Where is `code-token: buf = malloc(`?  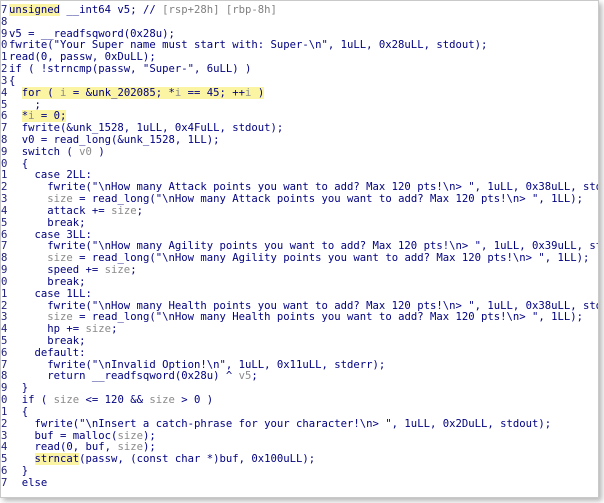
code-token: buf = malloc( is located at coordinates (63, 435).